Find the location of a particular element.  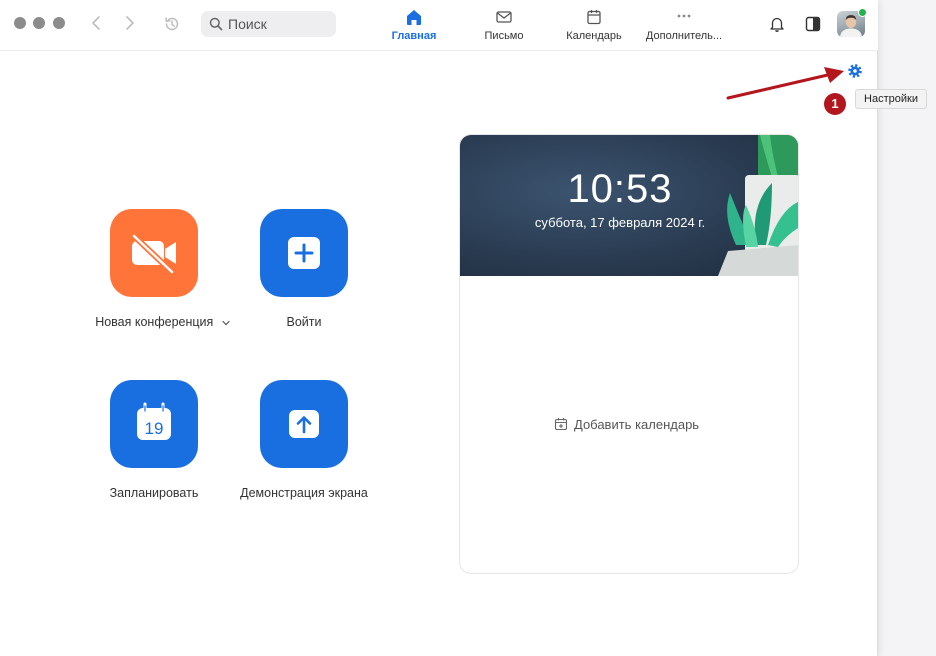

chevron-down-icon is located at coordinates (226, 323).